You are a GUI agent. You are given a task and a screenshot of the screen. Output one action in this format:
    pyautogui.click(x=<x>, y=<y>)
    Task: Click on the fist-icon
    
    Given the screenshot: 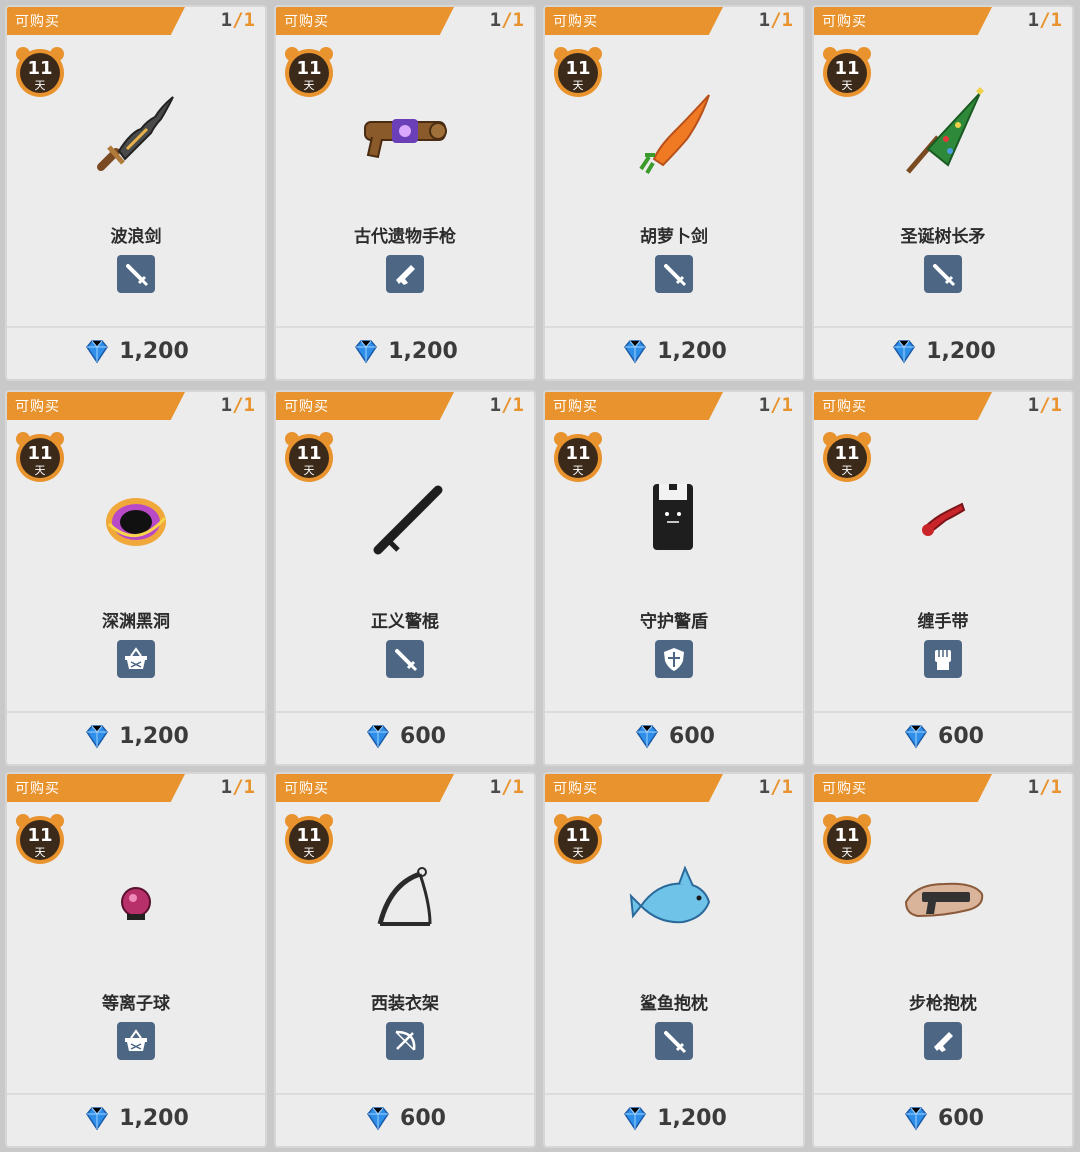 What is the action you would take?
    pyautogui.click(x=943, y=659)
    